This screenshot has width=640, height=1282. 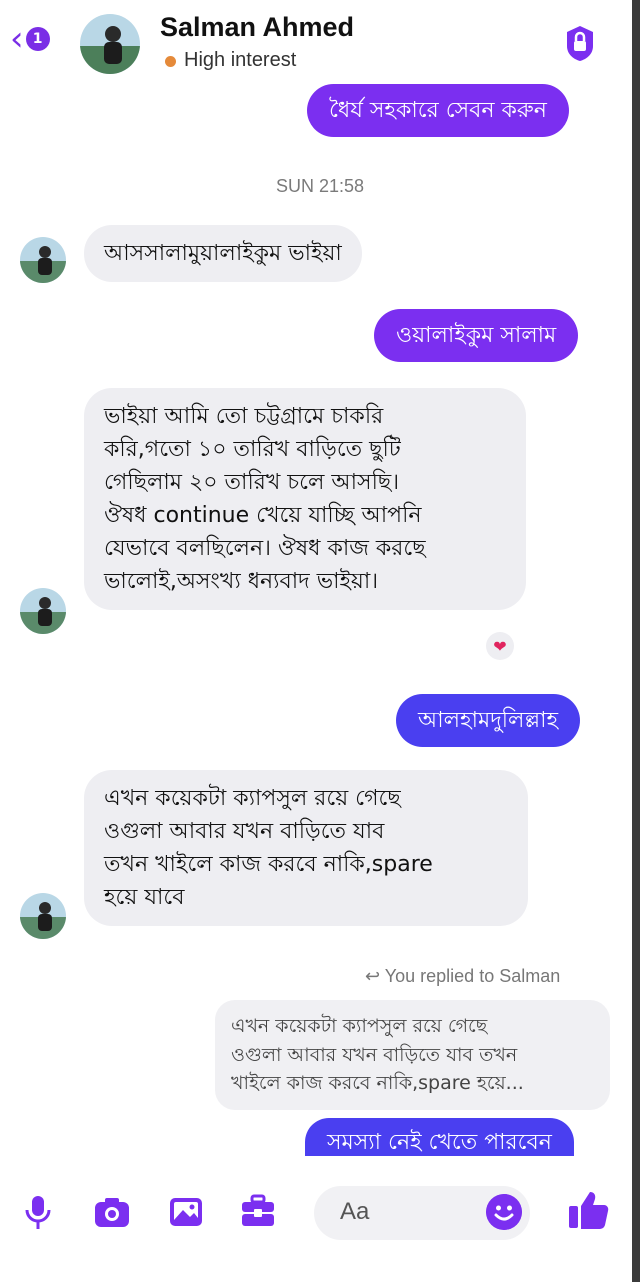 I want to click on contact-avatar, so click(x=110, y=44).